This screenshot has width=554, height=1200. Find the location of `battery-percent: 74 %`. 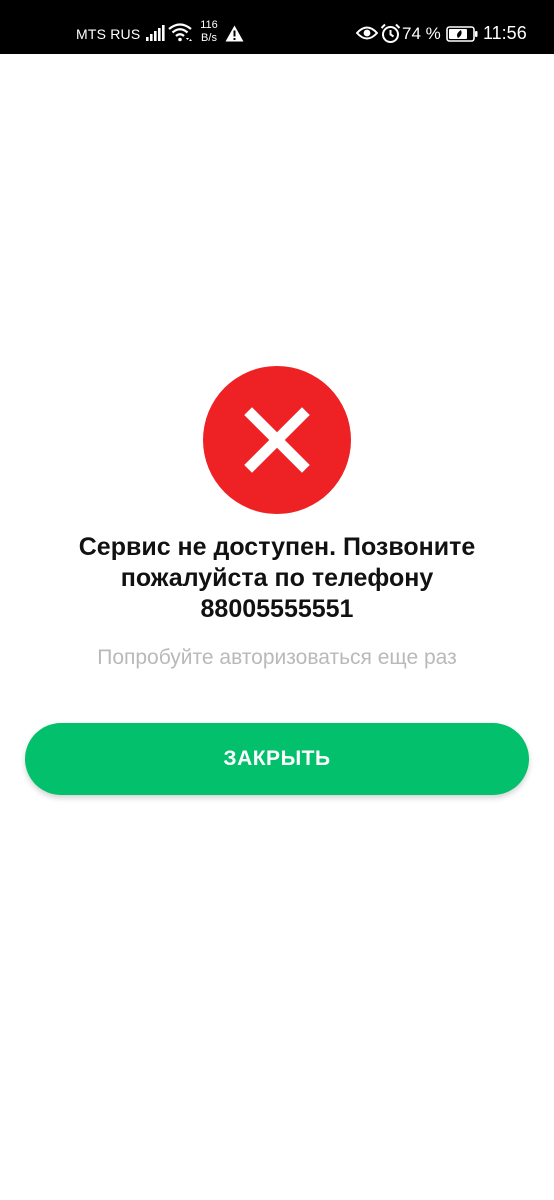

battery-percent: 74 % is located at coordinates (421, 33).